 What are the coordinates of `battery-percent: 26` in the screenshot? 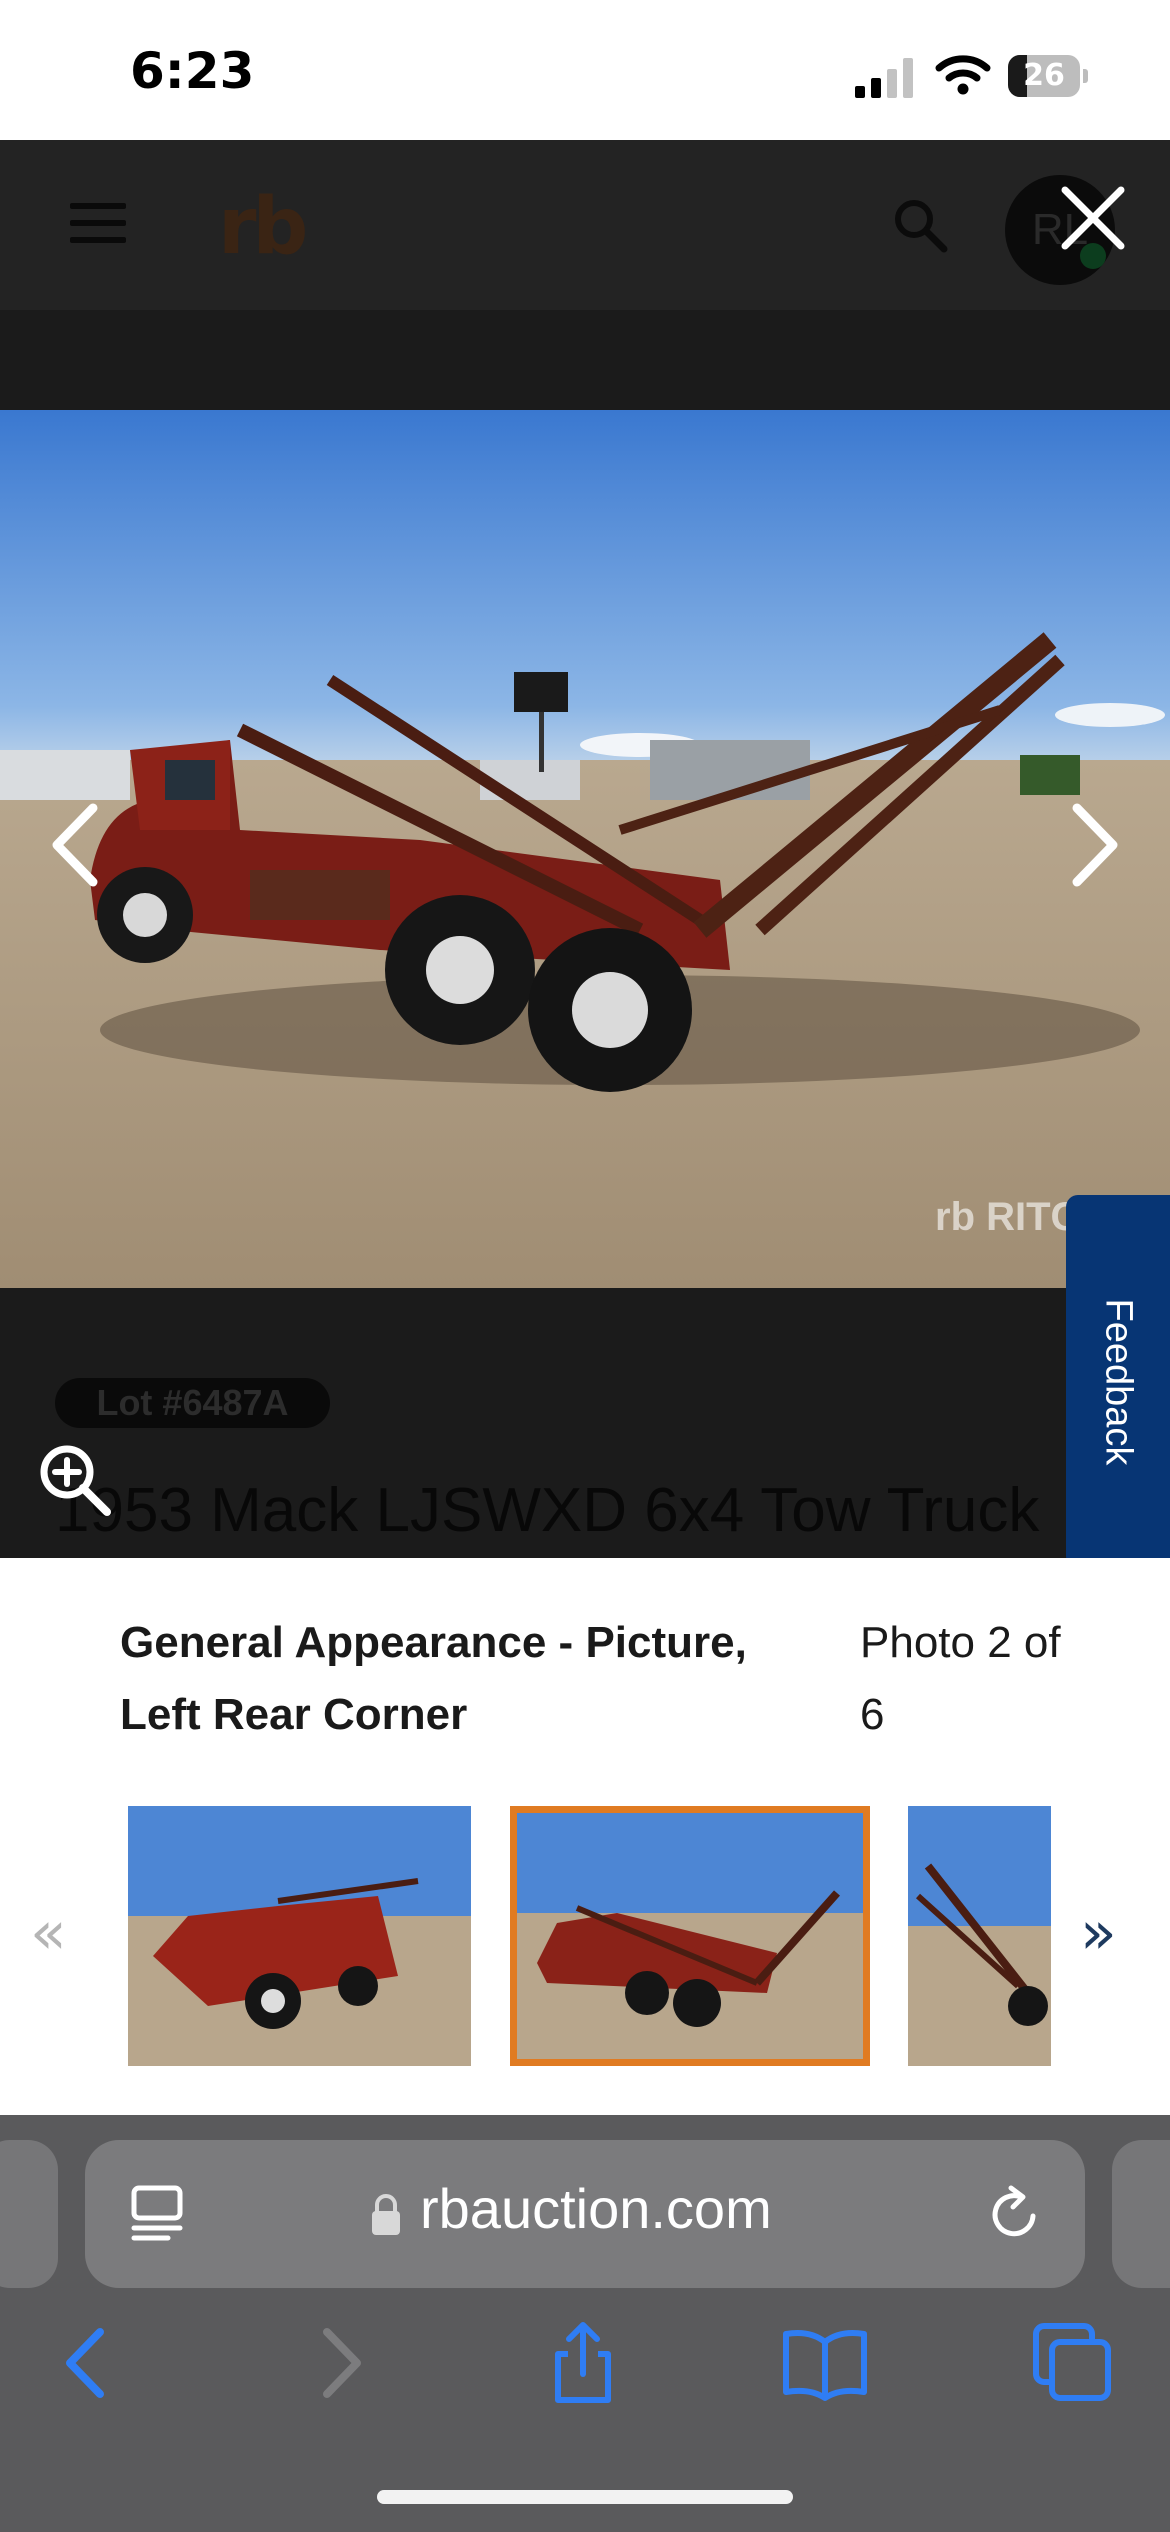 It's located at (1044, 75).